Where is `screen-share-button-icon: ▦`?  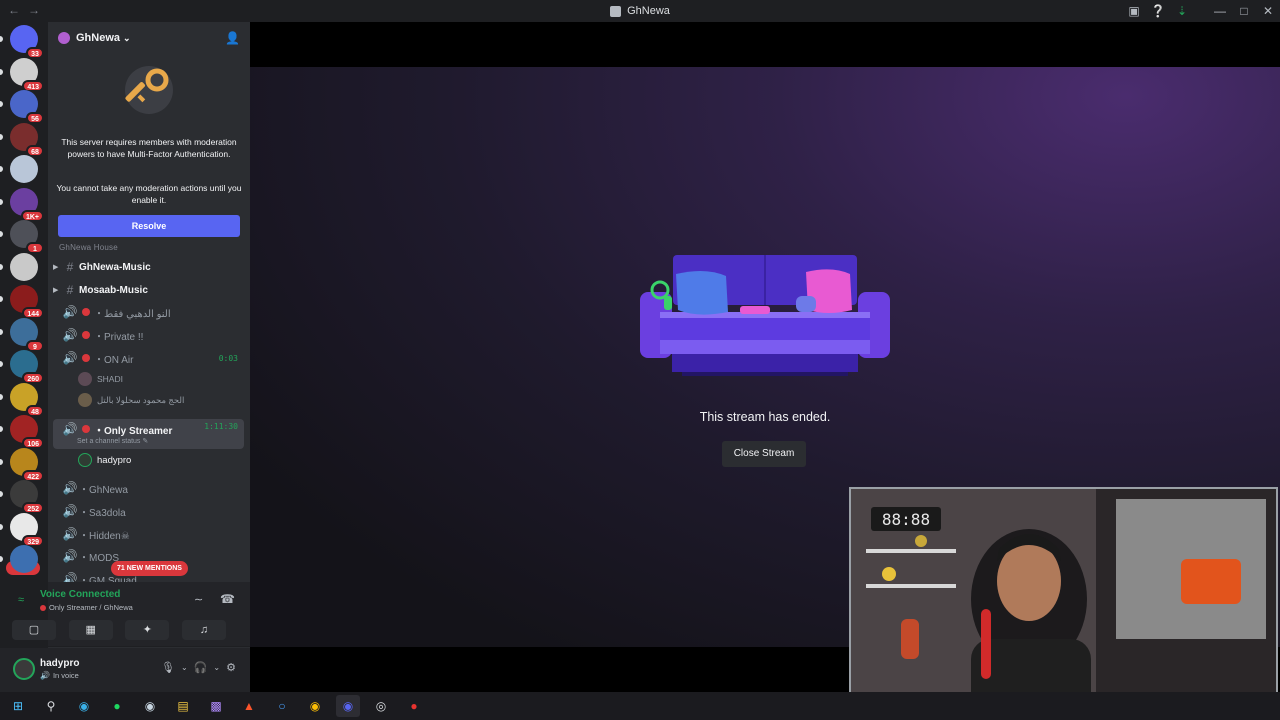 screen-share-button-icon: ▦ is located at coordinates (90, 630).